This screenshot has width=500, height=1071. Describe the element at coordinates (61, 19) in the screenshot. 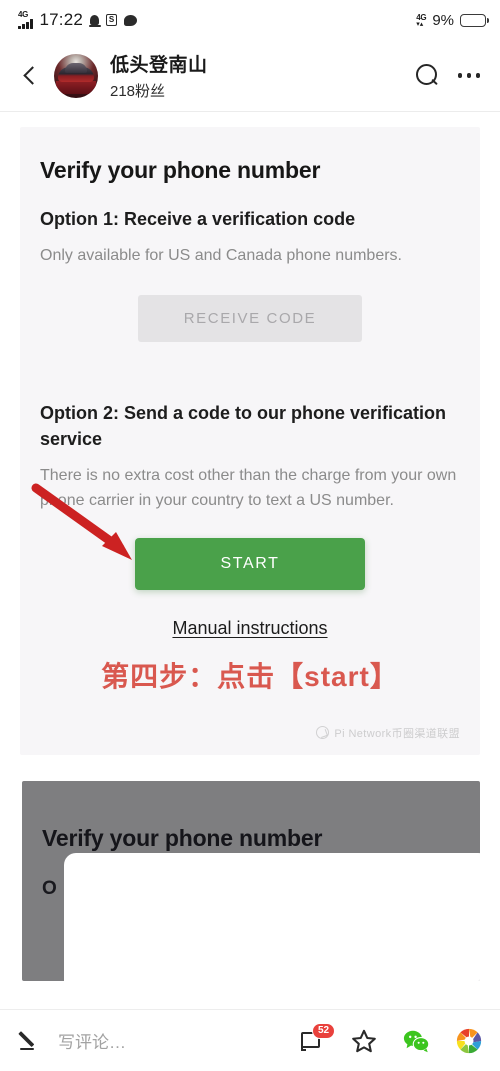

I see `status-bar-clock: 17:22` at that location.